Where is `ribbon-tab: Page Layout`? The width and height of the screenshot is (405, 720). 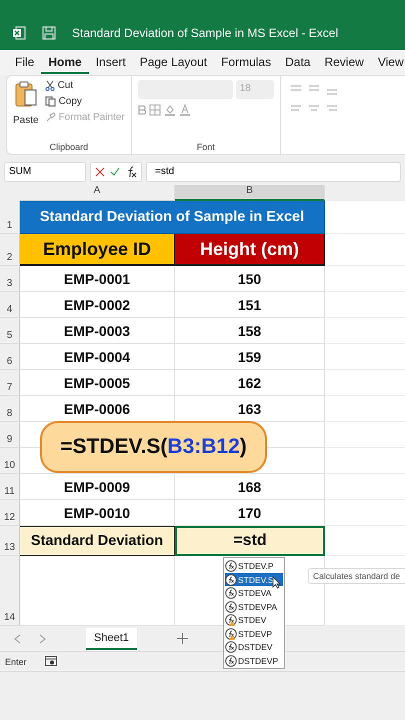 ribbon-tab: Page Layout is located at coordinates (173, 62).